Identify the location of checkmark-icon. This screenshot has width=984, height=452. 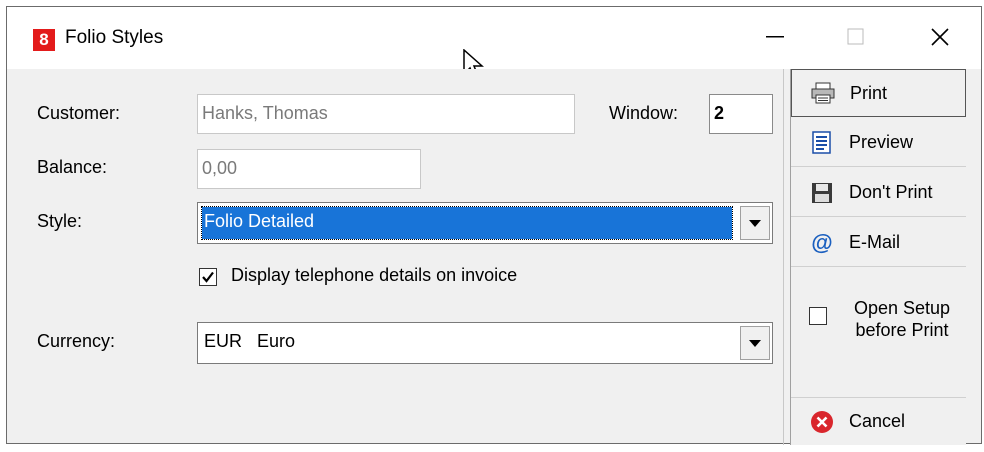
(208, 277).